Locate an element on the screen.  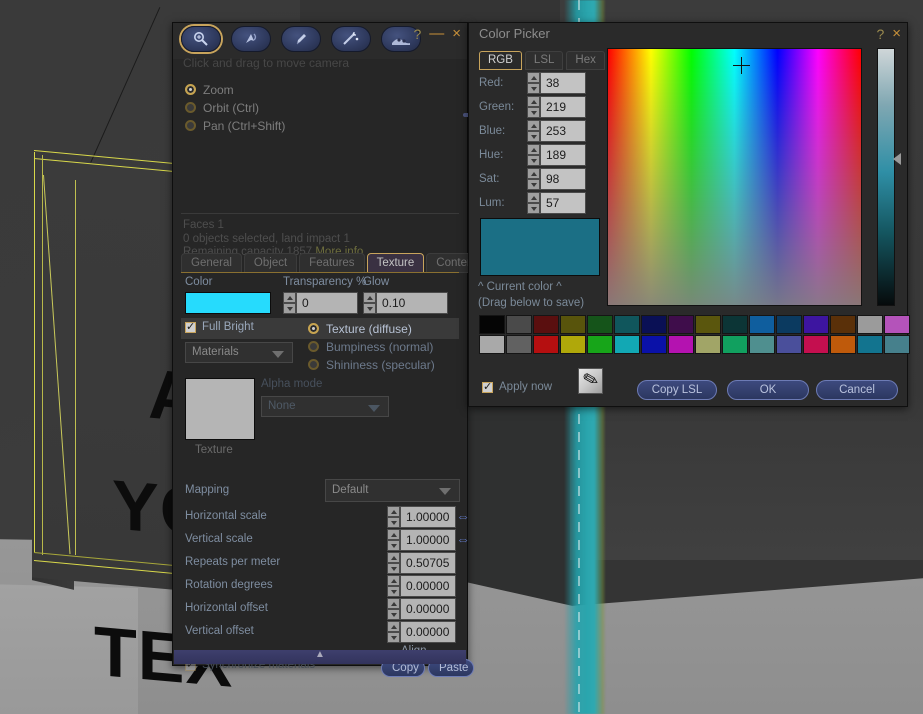
camera-mode-pan: Pan (Ctrl+Shift) is located at coordinates (235, 125).